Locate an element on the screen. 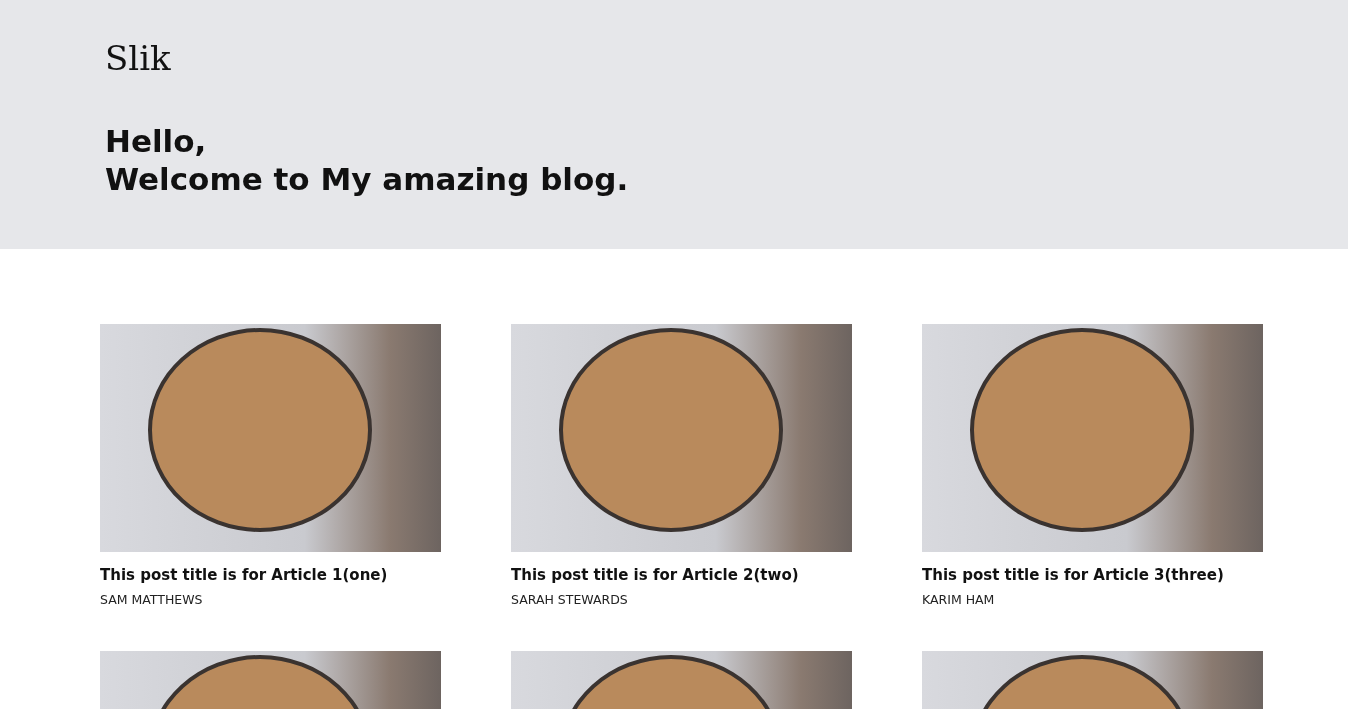 This screenshot has width=1348, height=709. post-title: This post title is for Article 3(three) is located at coordinates (1092, 575).